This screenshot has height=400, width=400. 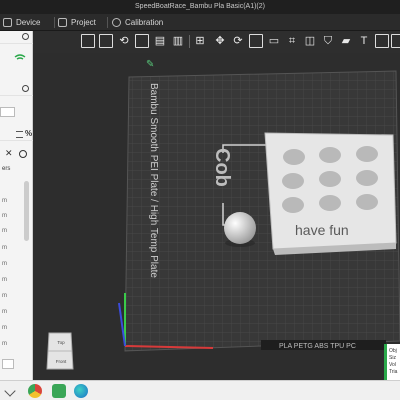 What do you see at coordinates (393, 351) in the screenshot?
I see `info-line: Obj` at bounding box center [393, 351].